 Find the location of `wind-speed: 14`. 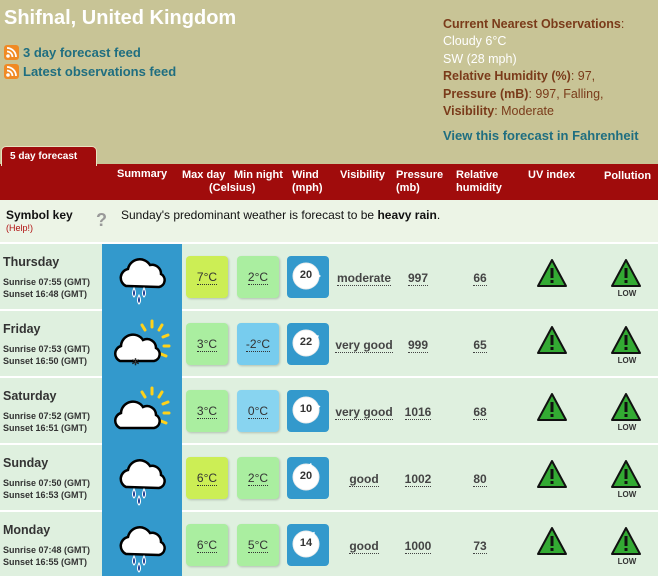

wind-speed: 14 is located at coordinates (306, 543).